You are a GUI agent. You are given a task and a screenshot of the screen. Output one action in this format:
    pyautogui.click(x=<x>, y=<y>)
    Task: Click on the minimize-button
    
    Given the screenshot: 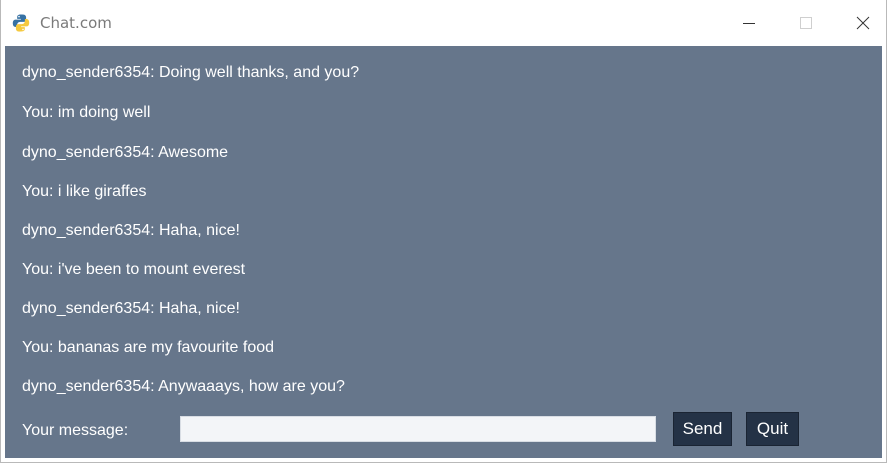 What is the action you would take?
    pyautogui.click(x=749, y=22)
    